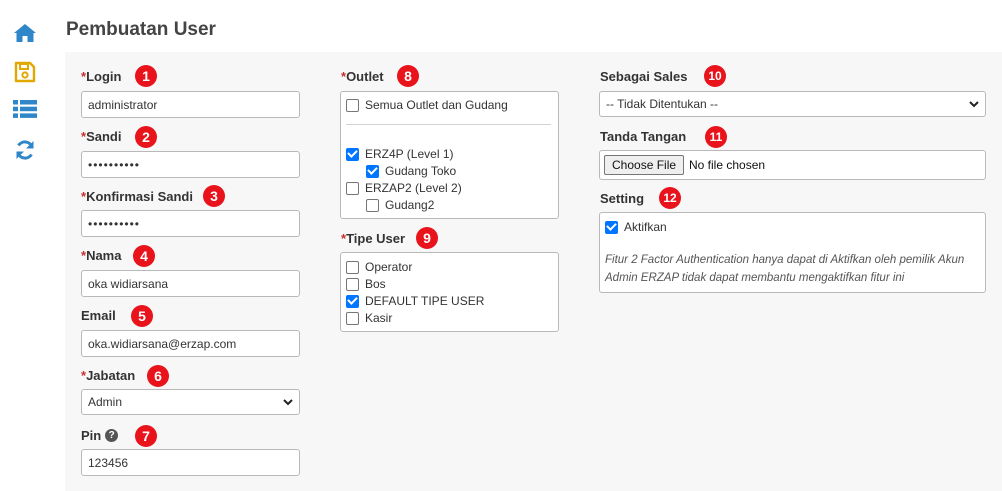  What do you see at coordinates (644, 76) in the screenshot?
I see `sales-label: Sebagai Sales` at bounding box center [644, 76].